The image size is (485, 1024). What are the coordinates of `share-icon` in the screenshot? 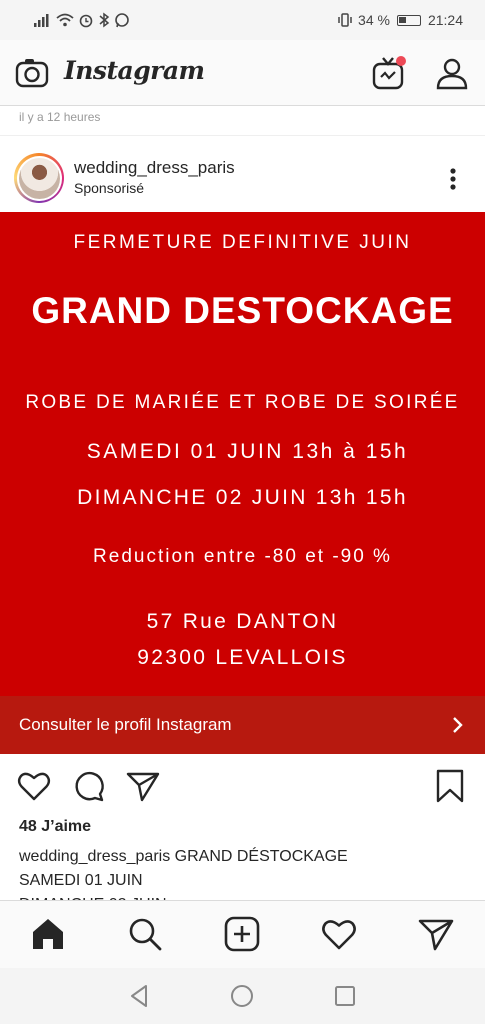 It's located at (143, 786).